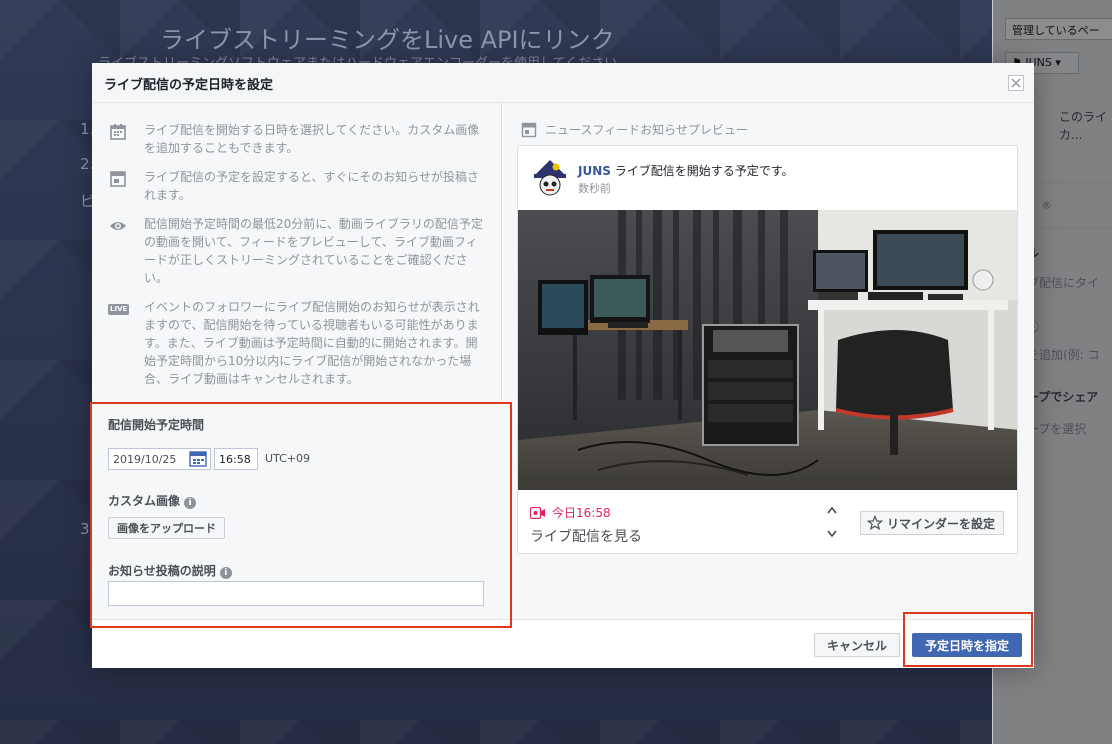 The image size is (1112, 744). Describe the element at coordinates (857, 645) in the screenshot. I see `cancel-button: キャンセル` at that location.